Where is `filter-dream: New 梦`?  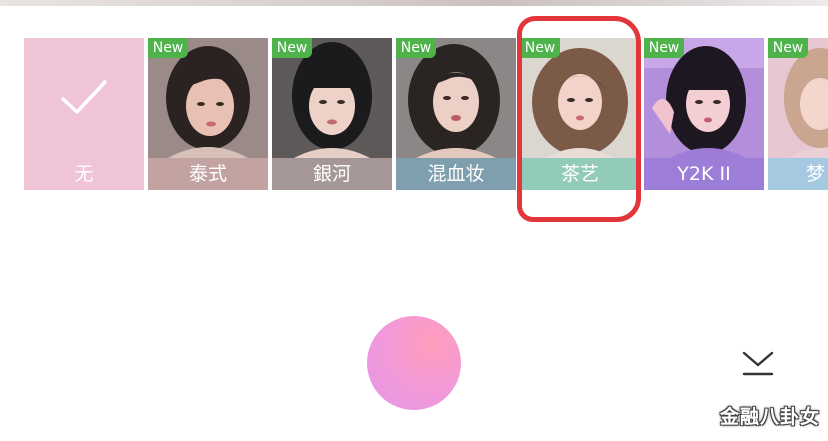 filter-dream: New 梦 is located at coordinates (798, 114).